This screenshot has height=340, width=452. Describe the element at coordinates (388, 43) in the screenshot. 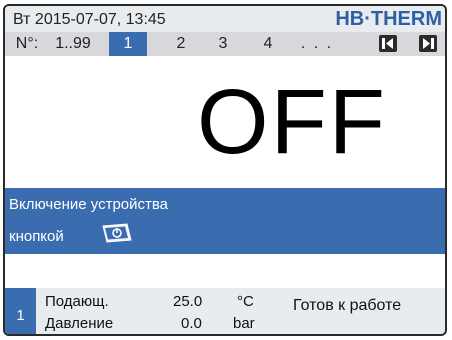

I see `skip-back-icon` at that location.